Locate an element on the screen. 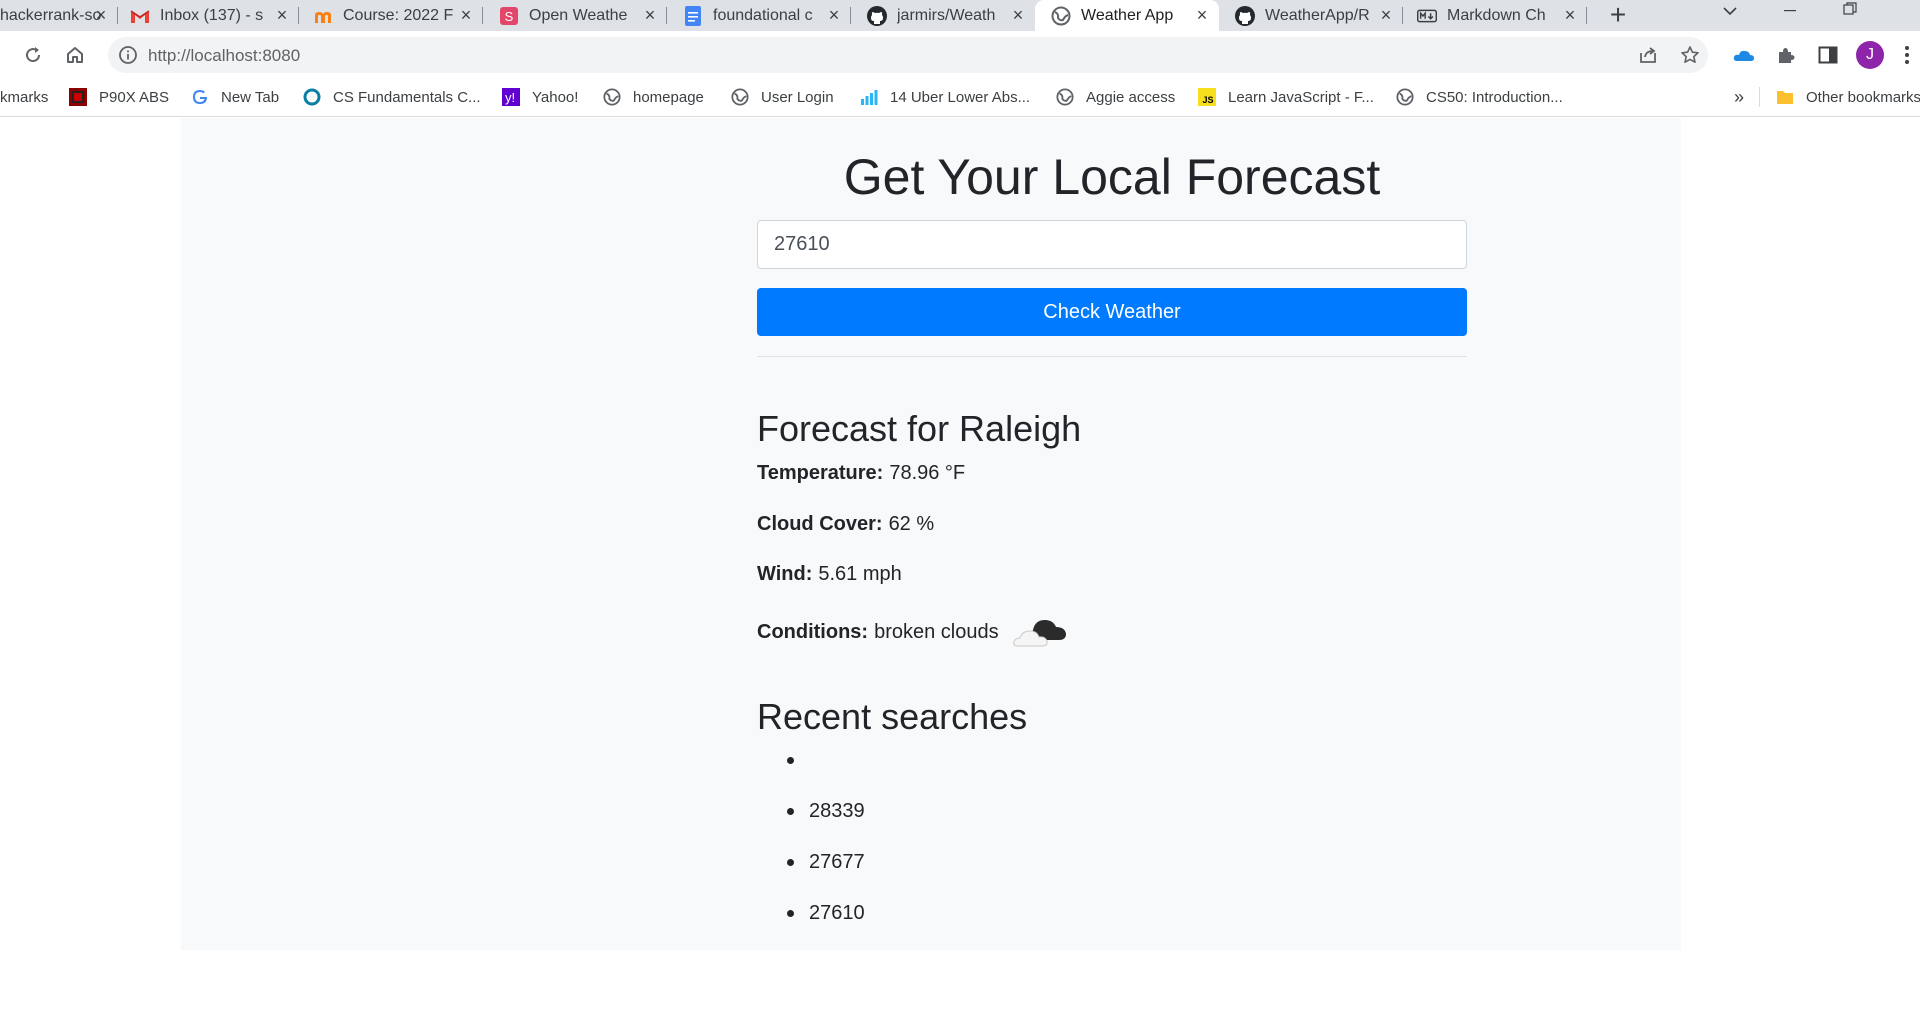  folder-icon is located at coordinates (1785, 97).